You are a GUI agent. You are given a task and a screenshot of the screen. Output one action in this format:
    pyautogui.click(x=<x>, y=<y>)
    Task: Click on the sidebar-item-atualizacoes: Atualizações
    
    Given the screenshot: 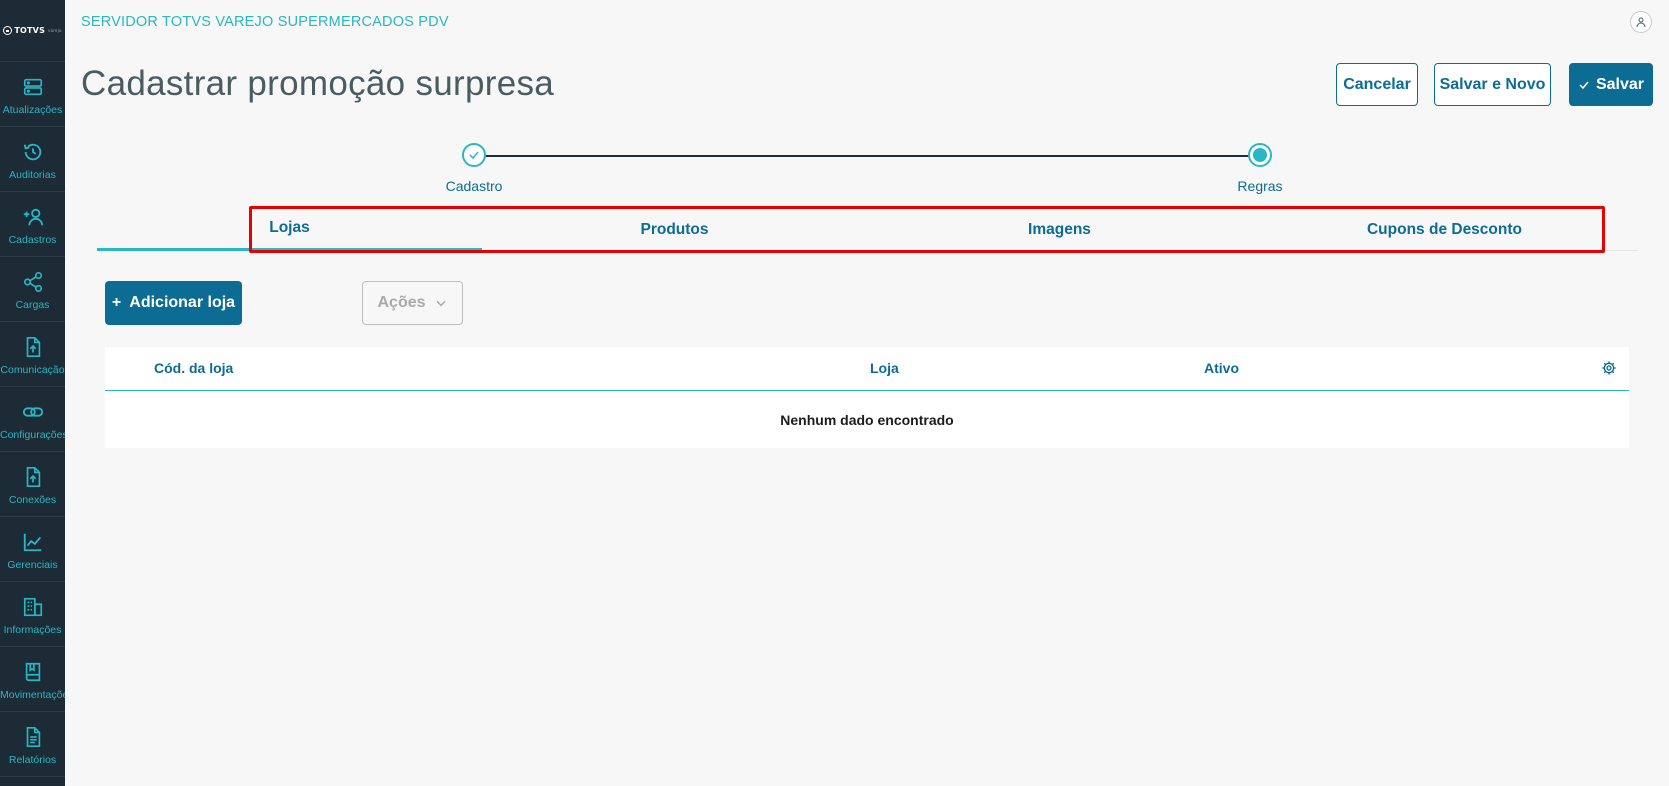 What is the action you would take?
    pyautogui.click(x=32, y=94)
    